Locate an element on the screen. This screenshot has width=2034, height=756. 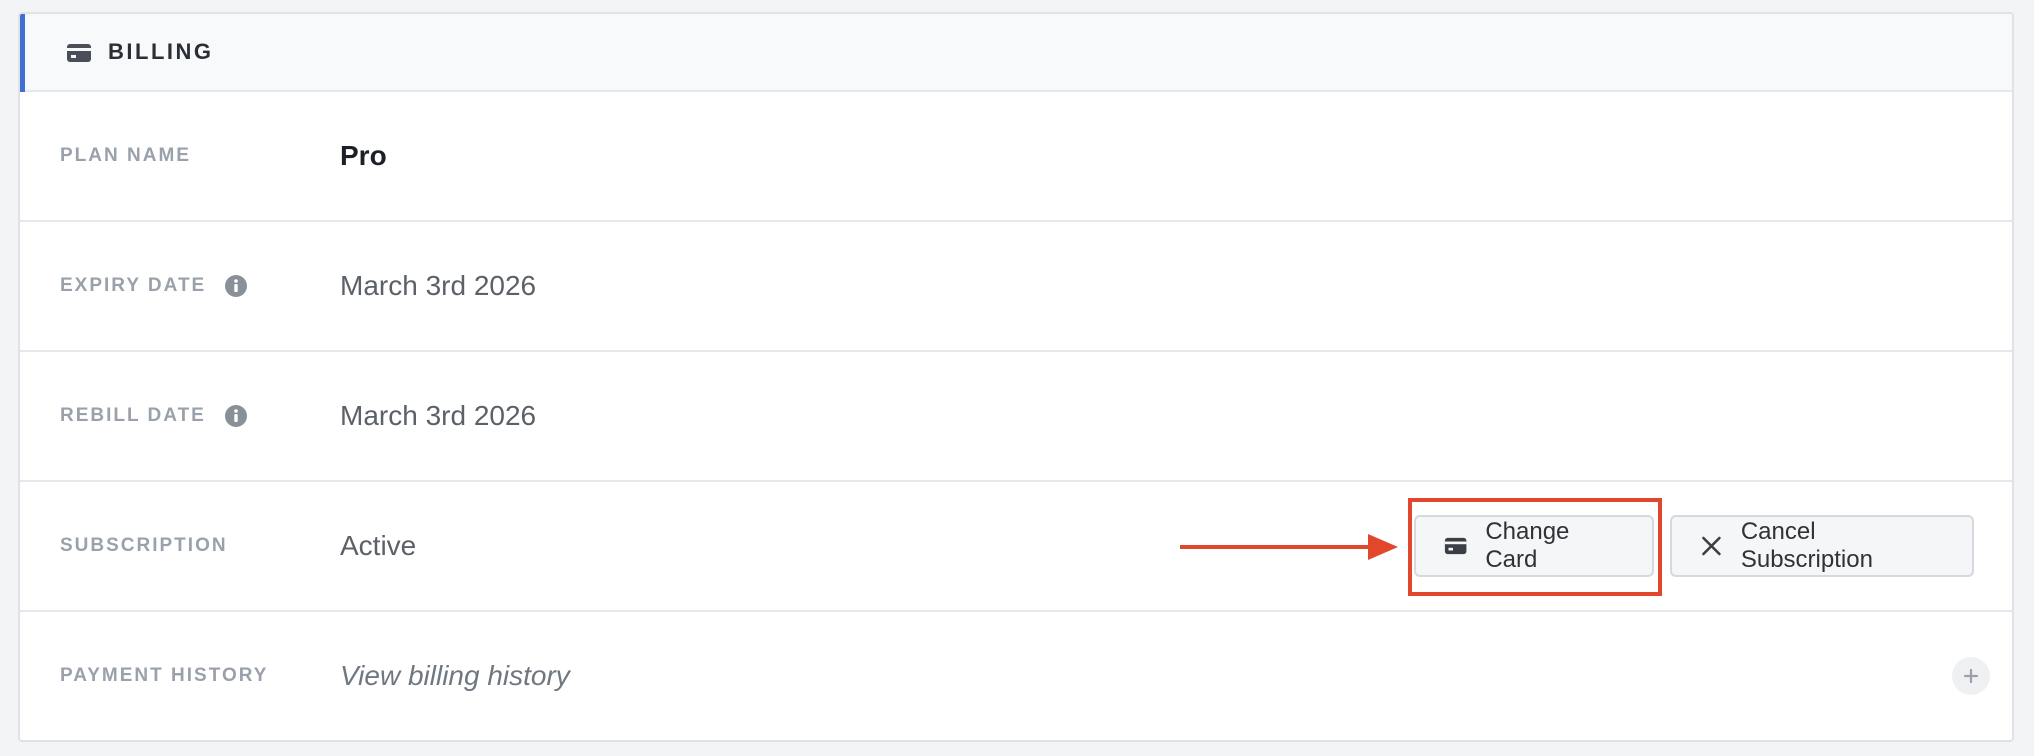
change-card-label: Change Card is located at coordinates (1527, 545).